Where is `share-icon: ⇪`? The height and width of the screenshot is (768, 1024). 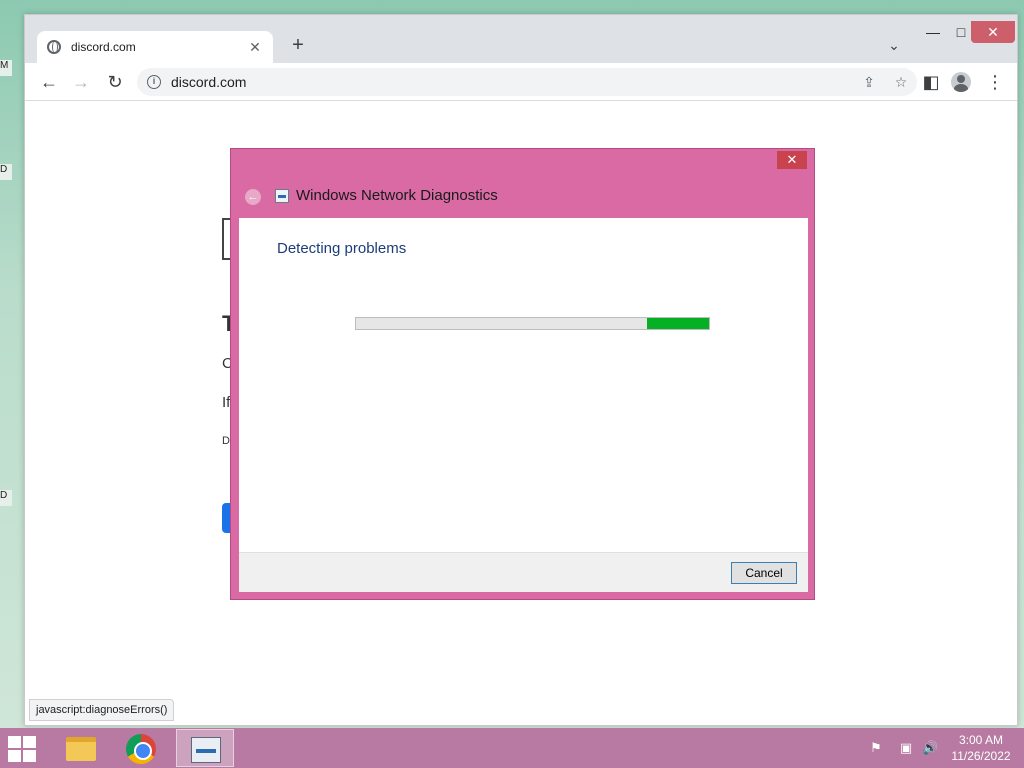 share-icon: ⇪ is located at coordinates (869, 82).